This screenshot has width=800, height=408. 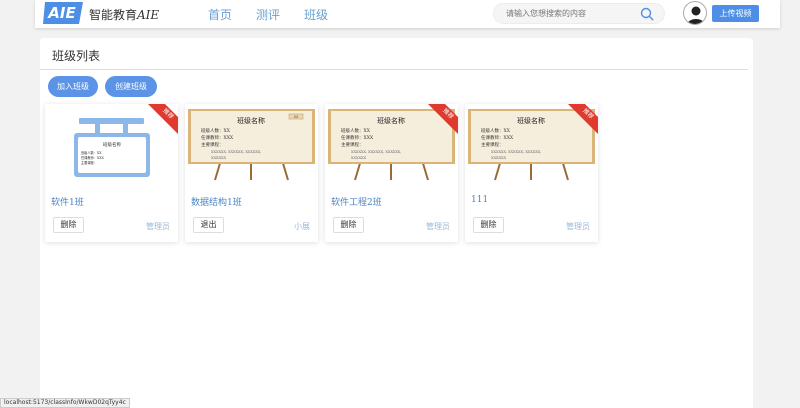 I want to click on brand-label: 智能教育, so click(x=113, y=15).